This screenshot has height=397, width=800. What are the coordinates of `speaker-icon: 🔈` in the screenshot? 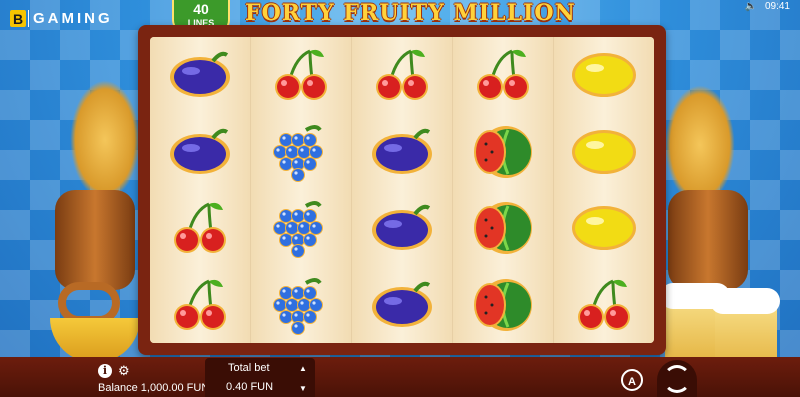 It's located at (751, 6).